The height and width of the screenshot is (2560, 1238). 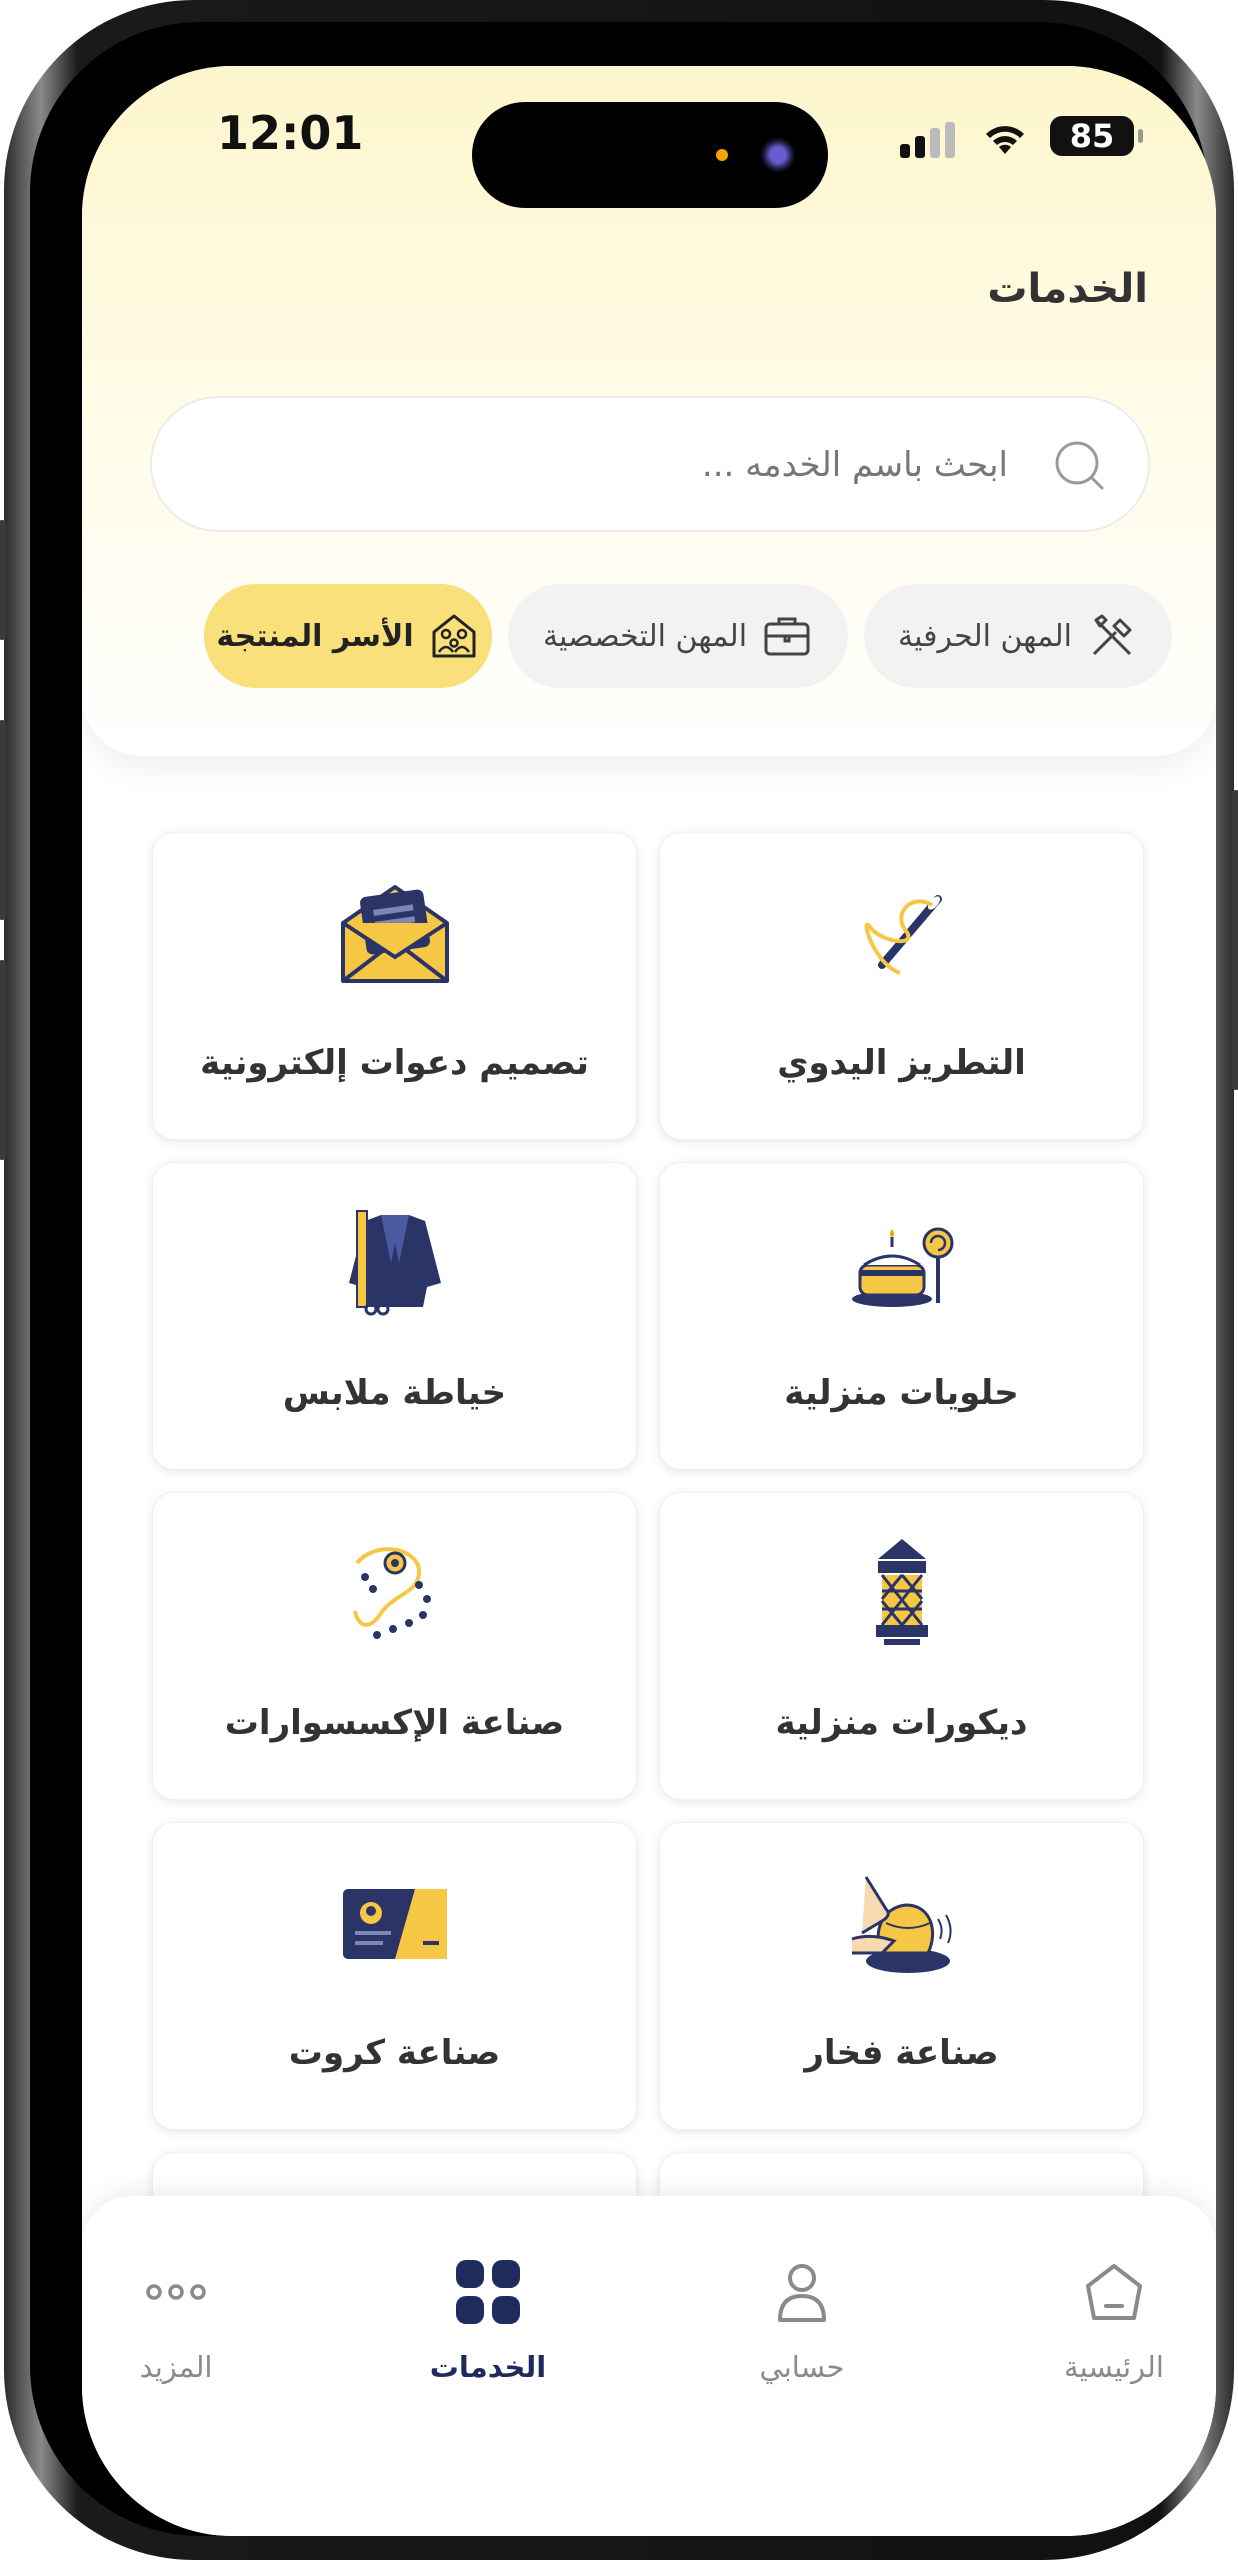 What do you see at coordinates (787, 636) in the screenshot?
I see `briefcase-icon` at bounding box center [787, 636].